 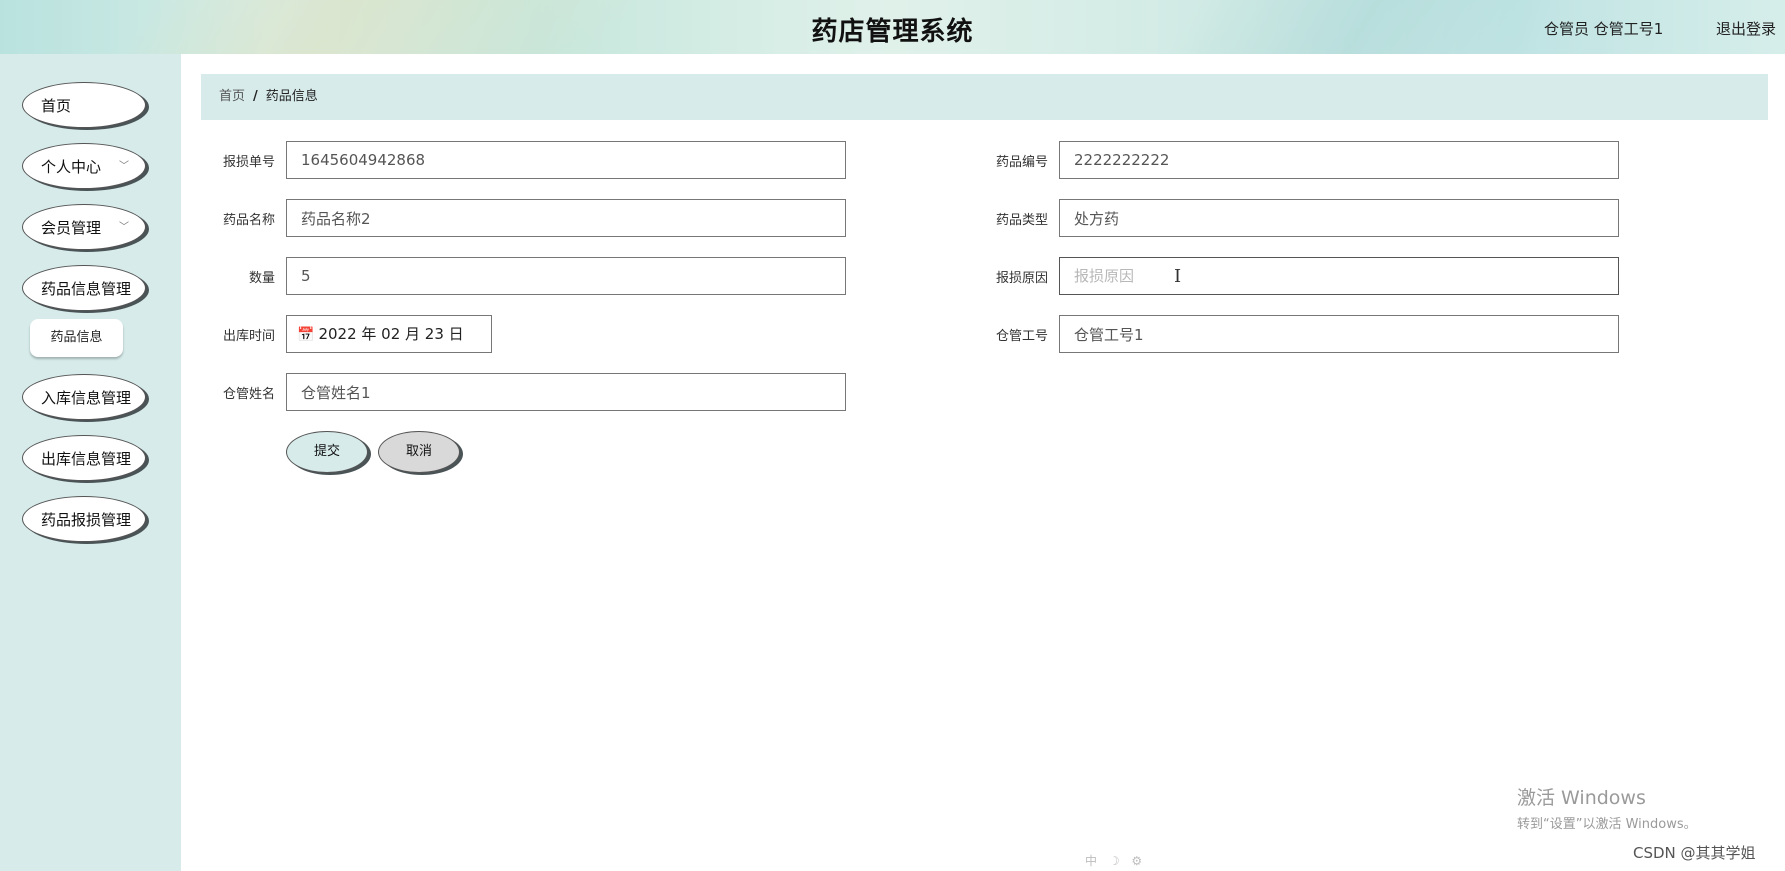 What do you see at coordinates (1021, 336) in the screenshot?
I see `keeper-no-label: 仓管工号` at bounding box center [1021, 336].